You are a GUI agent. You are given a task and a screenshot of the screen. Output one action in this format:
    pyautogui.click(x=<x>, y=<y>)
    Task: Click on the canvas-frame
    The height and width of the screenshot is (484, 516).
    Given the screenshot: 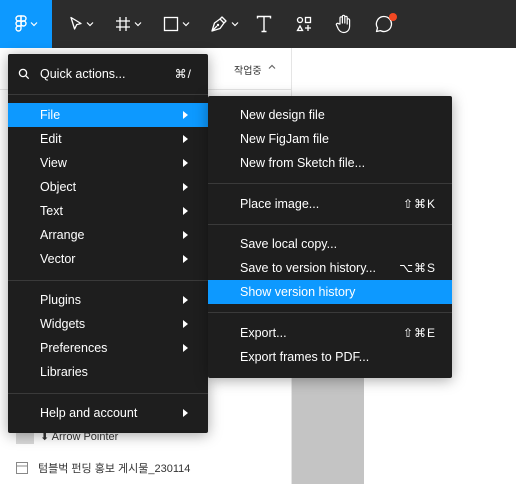 What is the action you would take?
    pyautogui.click(x=328, y=431)
    